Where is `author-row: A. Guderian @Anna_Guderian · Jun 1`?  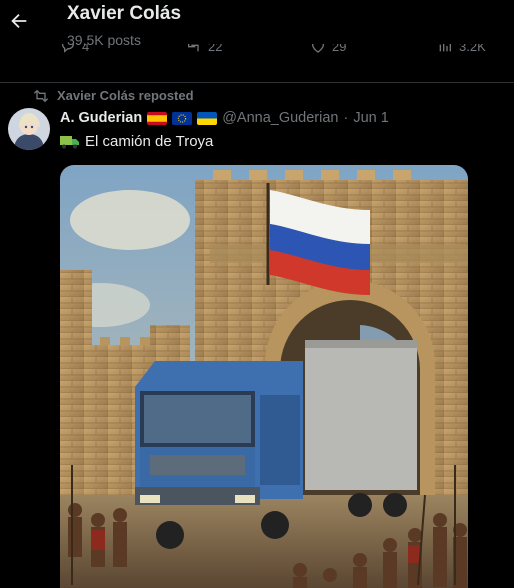 author-row: A. Guderian @Anna_Guderian · Jun 1 is located at coordinates (224, 118).